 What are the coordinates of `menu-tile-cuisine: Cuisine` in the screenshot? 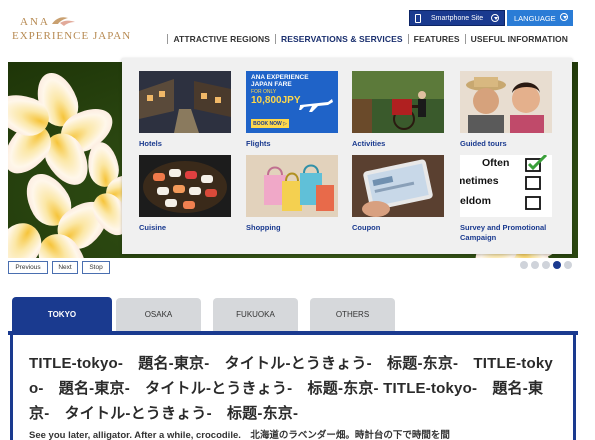 It's located at (185, 194).